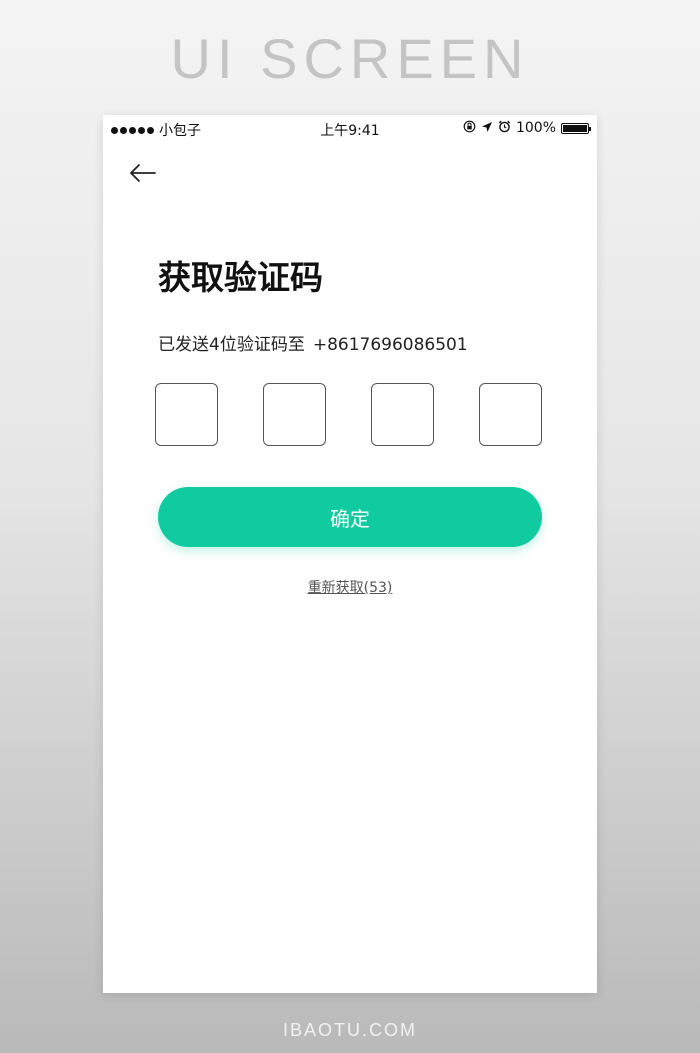 The image size is (700, 1053). Describe the element at coordinates (576, 128) in the screenshot. I see `battery-icon` at that location.